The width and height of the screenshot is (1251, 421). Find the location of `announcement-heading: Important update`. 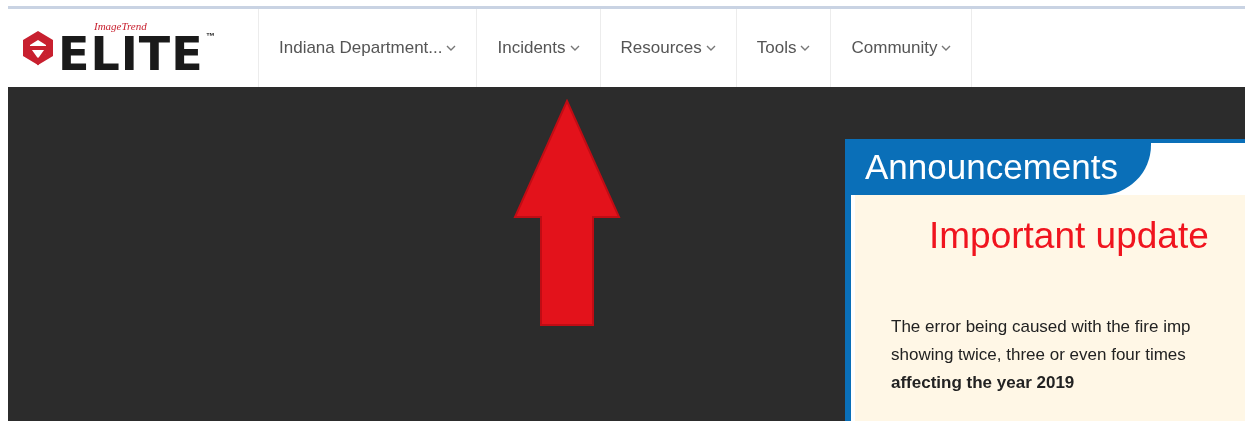

announcement-heading: Important update is located at coordinates (1069, 236).